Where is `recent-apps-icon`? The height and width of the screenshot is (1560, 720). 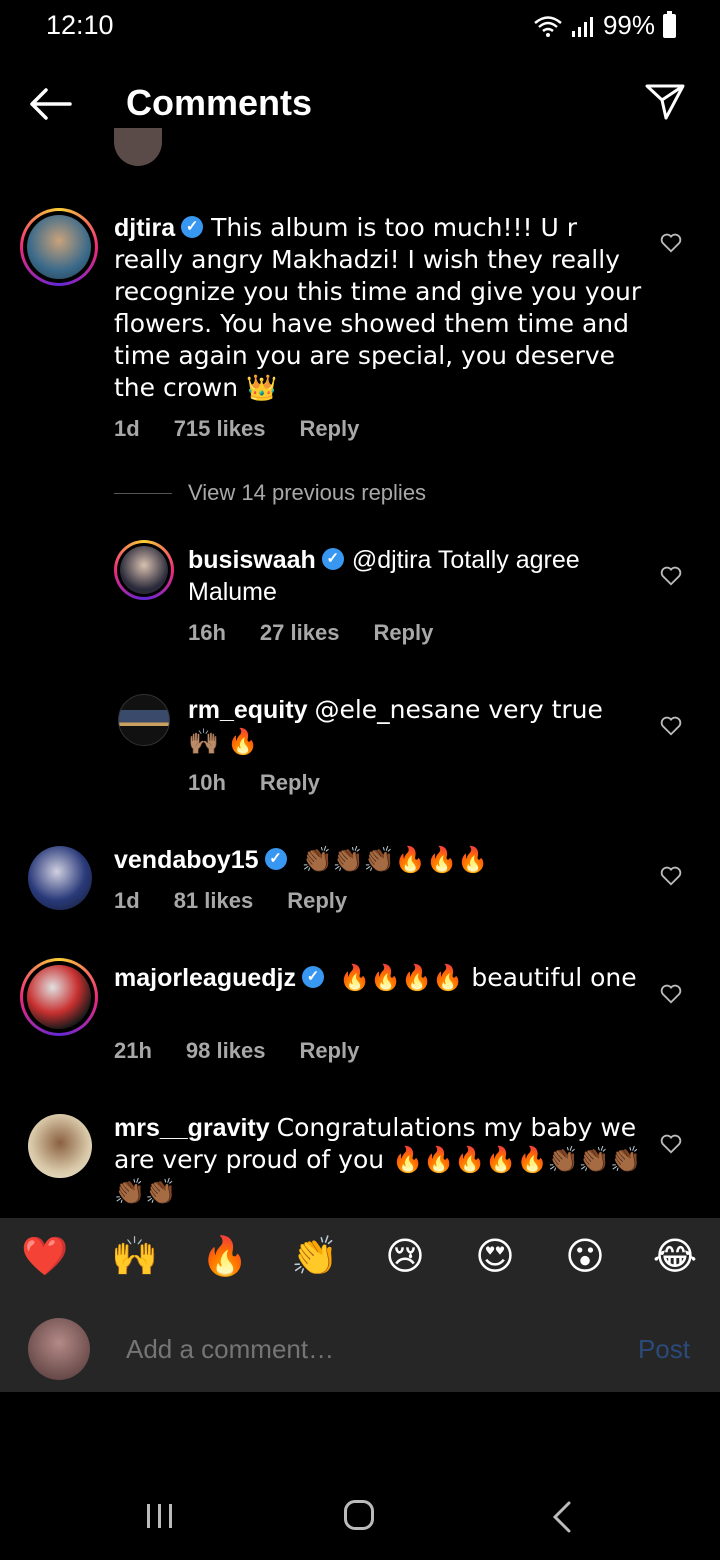 recent-apps-icon is located at coordinates (160, 1516).